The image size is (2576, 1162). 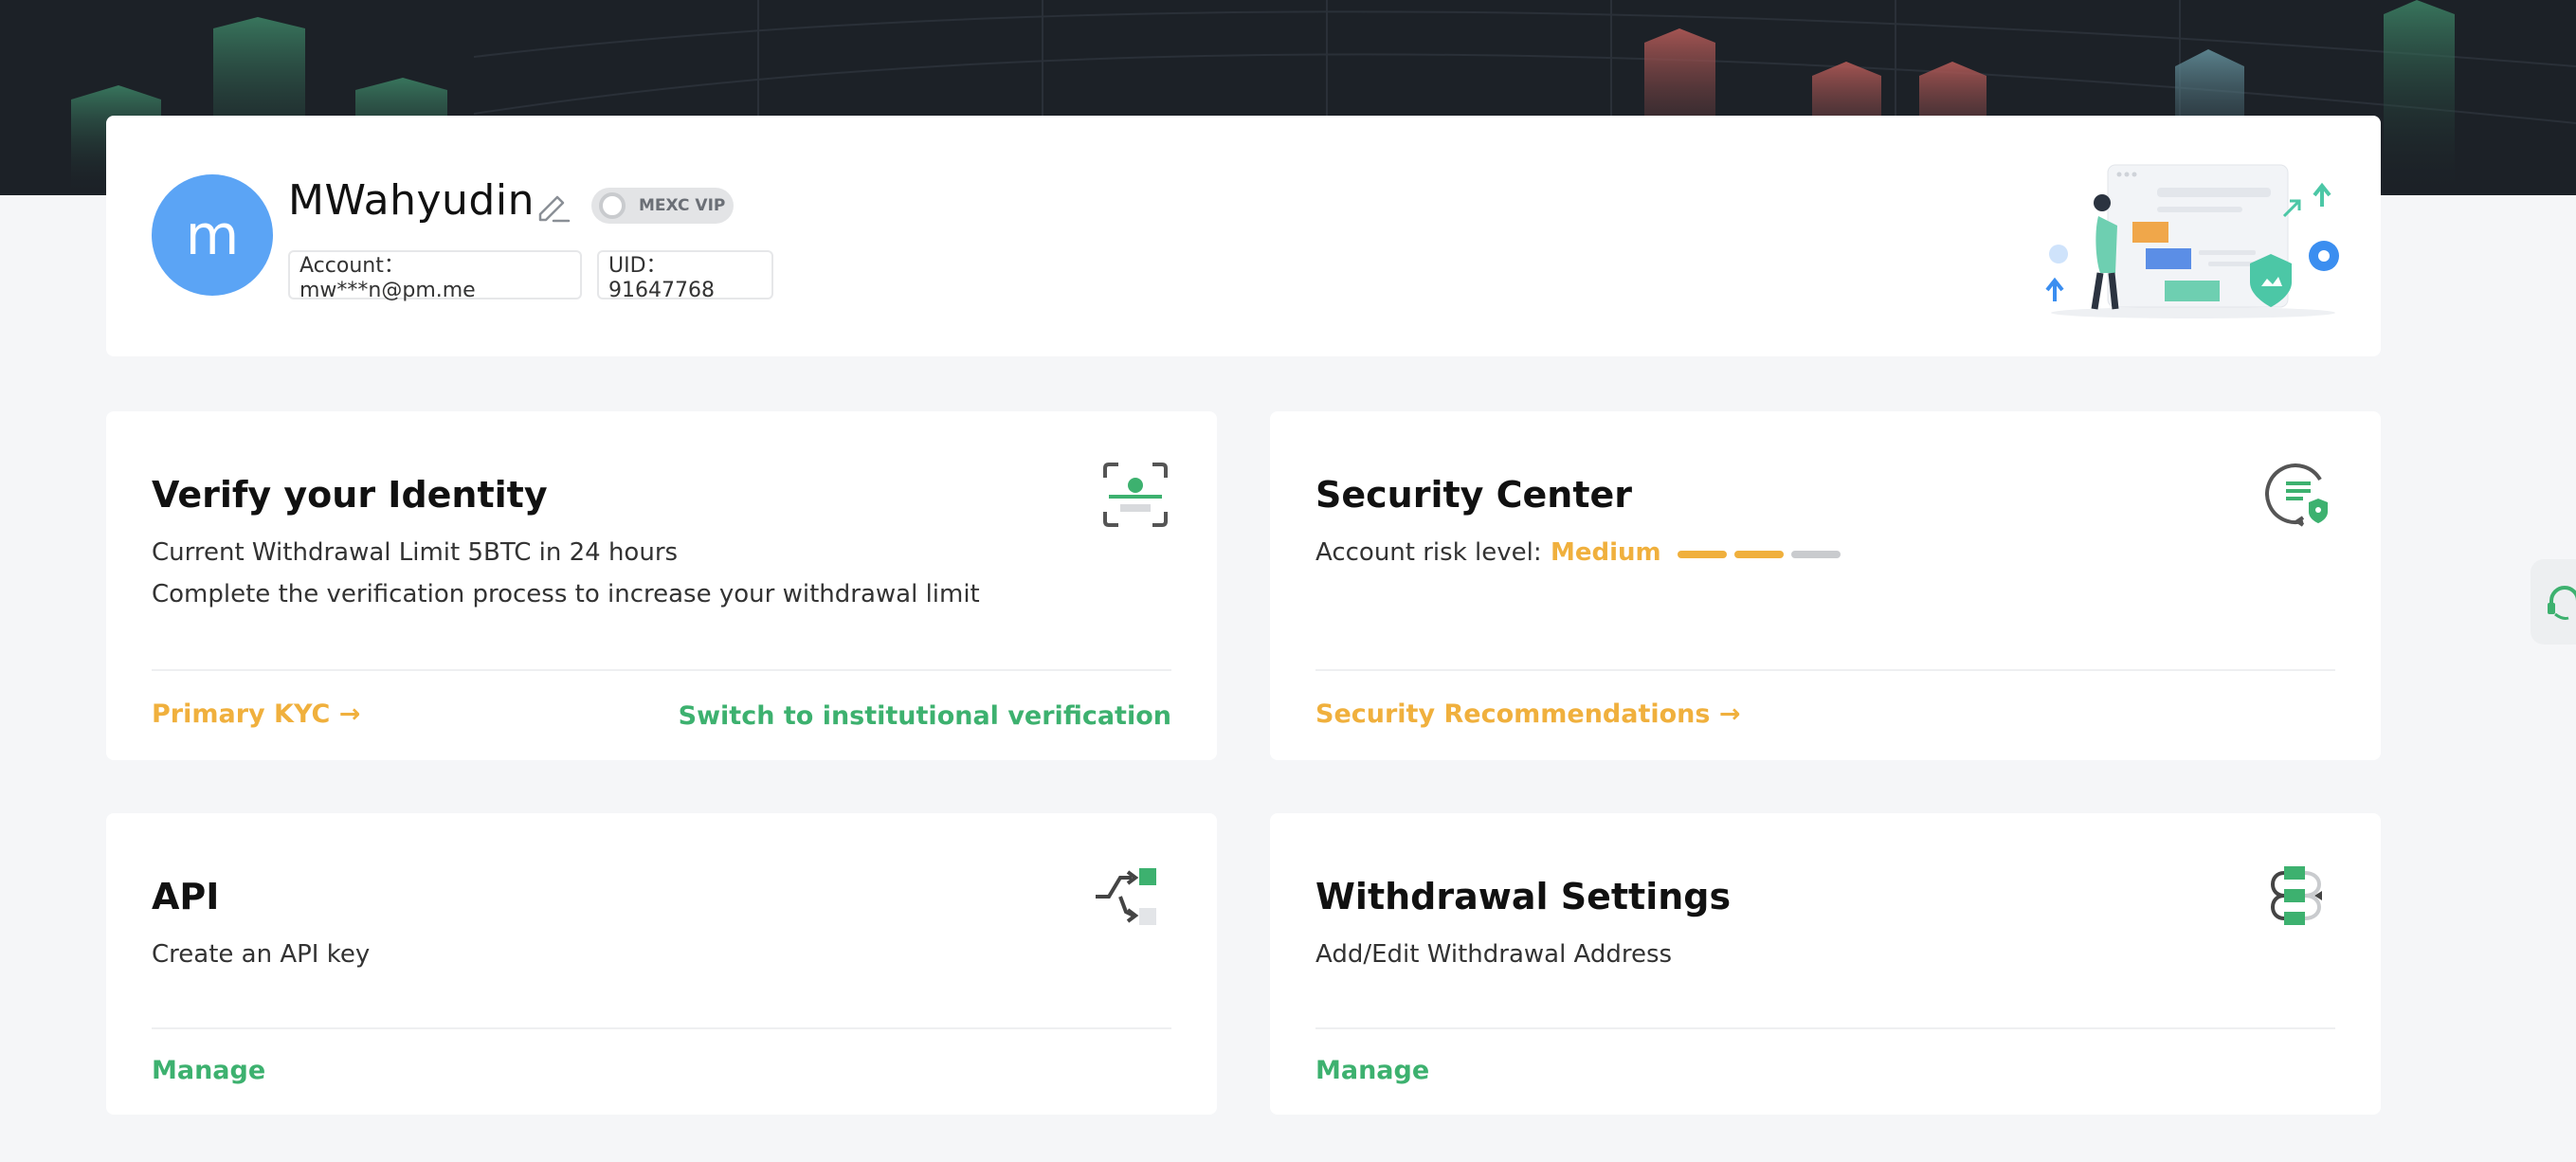 I want to click on risk-level-label: Account risk level:, so click(x=1428, y=552).